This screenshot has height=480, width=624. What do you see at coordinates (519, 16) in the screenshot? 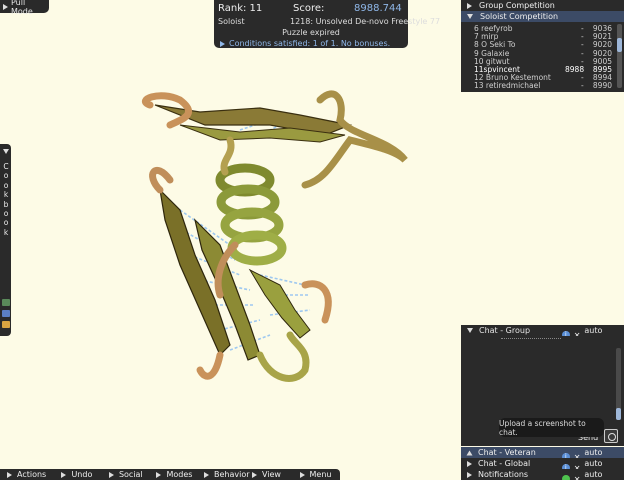
I see `soloist-competition-label: Soloist Competition` at bounding box center [519, 16].